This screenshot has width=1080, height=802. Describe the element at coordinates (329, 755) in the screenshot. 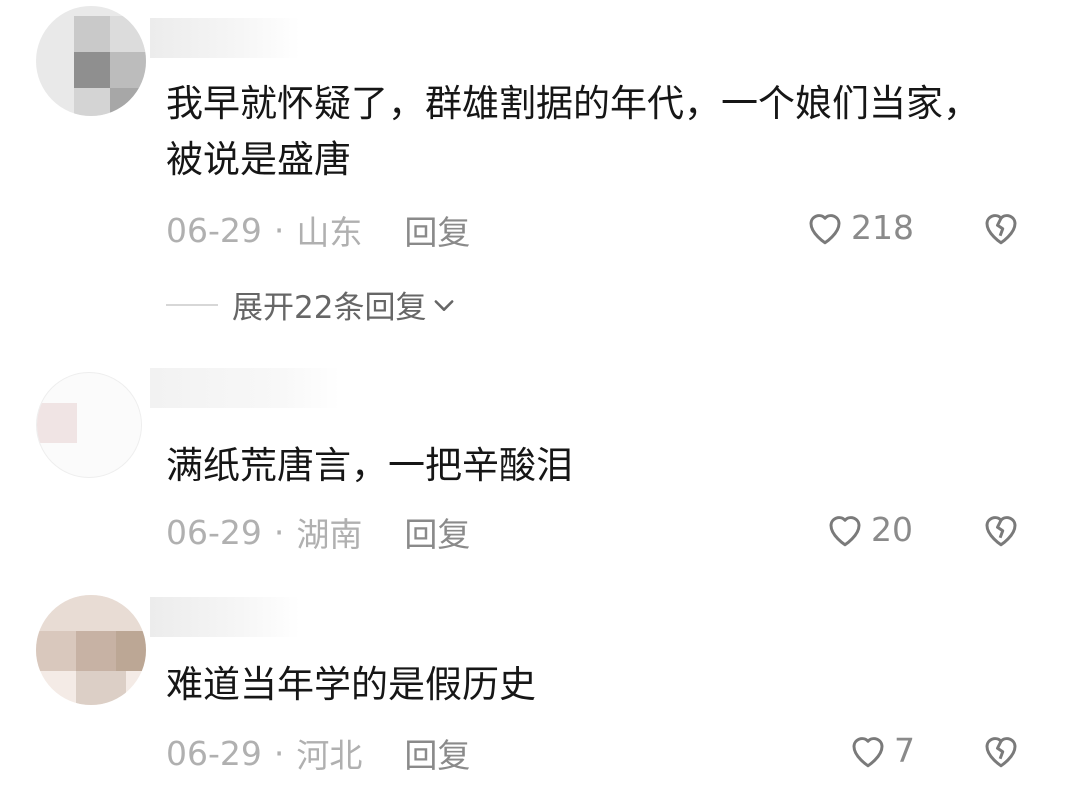

I see `comment-location: 河北` at that location.